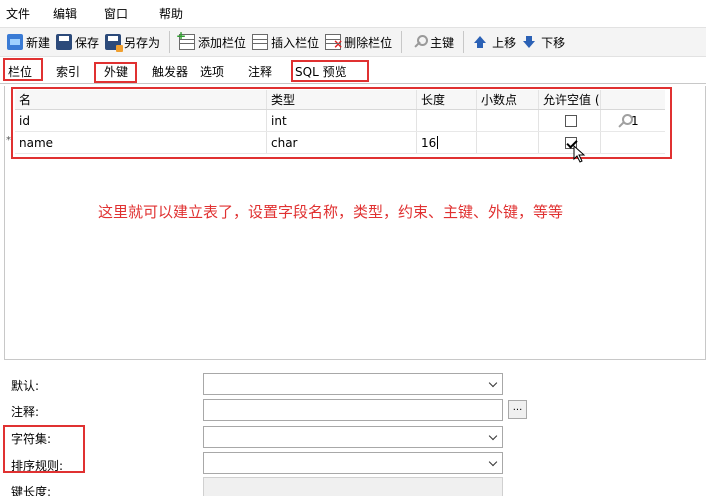  What do you see at coordinates (31, 439) in the screenshot?
I see `charset-label: 字符集:` at bounding box center [31, 439].